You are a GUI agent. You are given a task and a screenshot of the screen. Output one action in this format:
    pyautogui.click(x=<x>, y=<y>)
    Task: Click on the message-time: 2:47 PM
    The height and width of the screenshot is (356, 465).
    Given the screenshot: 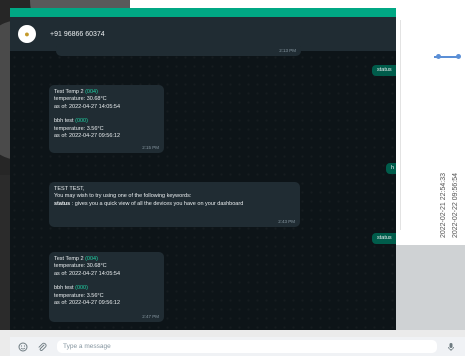 What is the action you would take?
    pyautogui.click(x=150, y=316)
    